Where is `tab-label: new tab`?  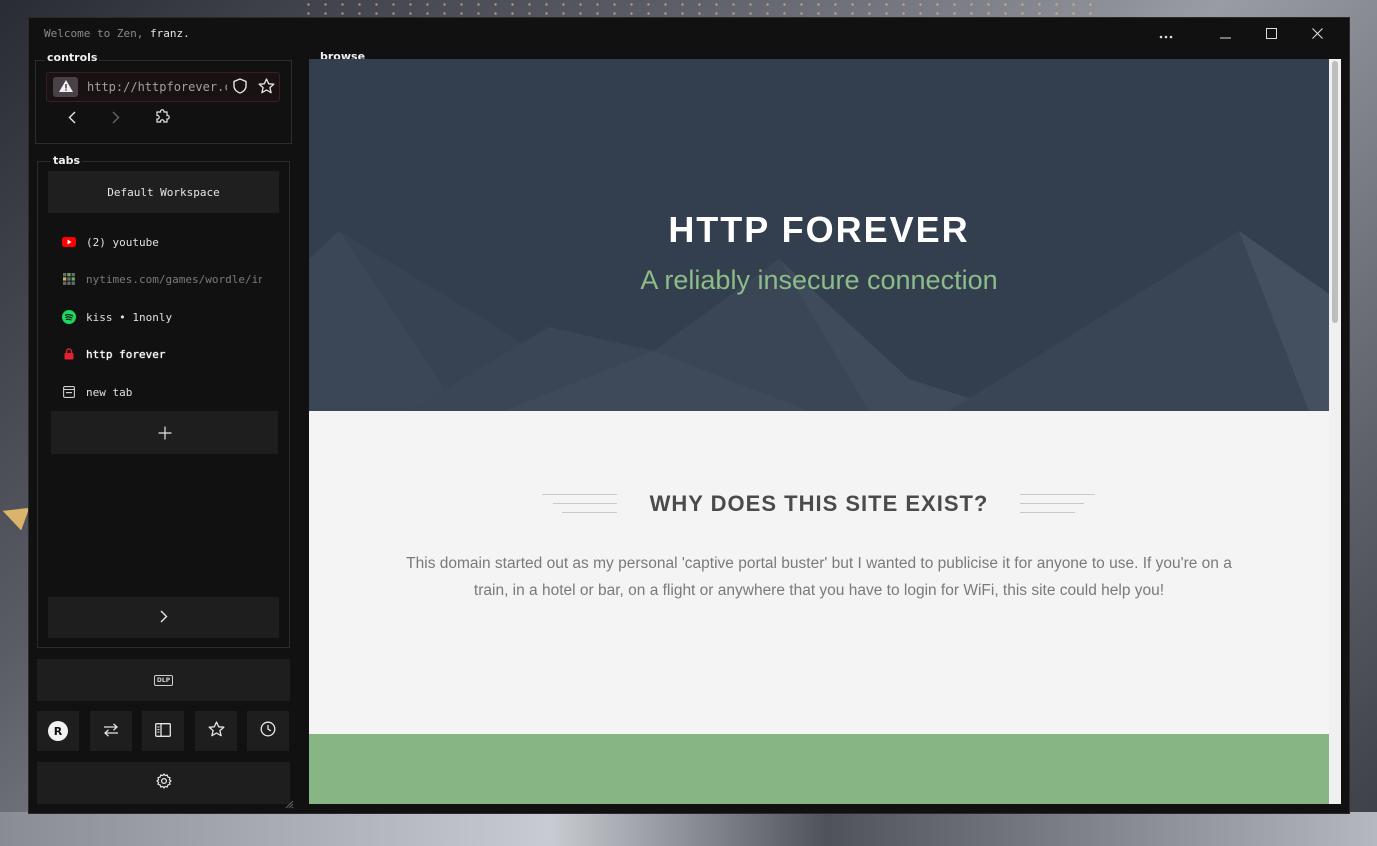 tab-label: new tab is located at coordinates (109, 392).